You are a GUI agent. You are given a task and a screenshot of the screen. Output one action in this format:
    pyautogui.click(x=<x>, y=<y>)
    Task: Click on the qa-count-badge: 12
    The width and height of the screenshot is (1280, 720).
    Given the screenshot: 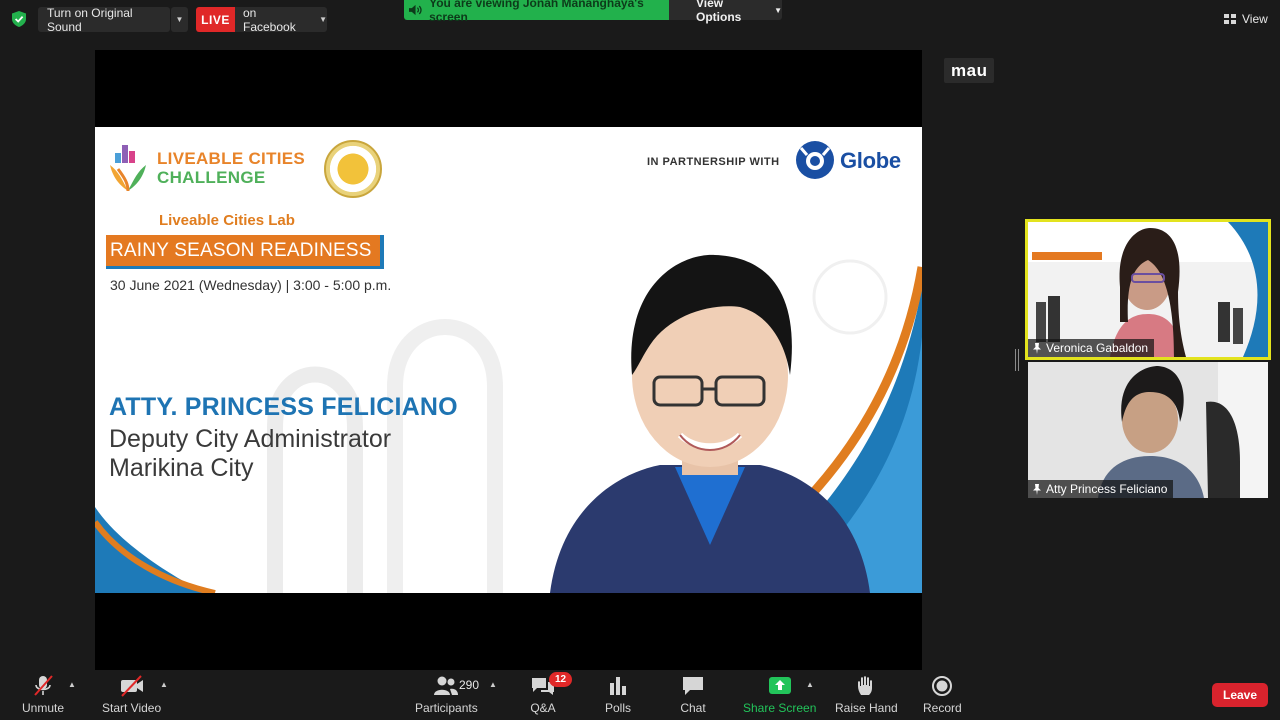 What is the action you would take?
    pyautogui.click(x=560, y=679)
    